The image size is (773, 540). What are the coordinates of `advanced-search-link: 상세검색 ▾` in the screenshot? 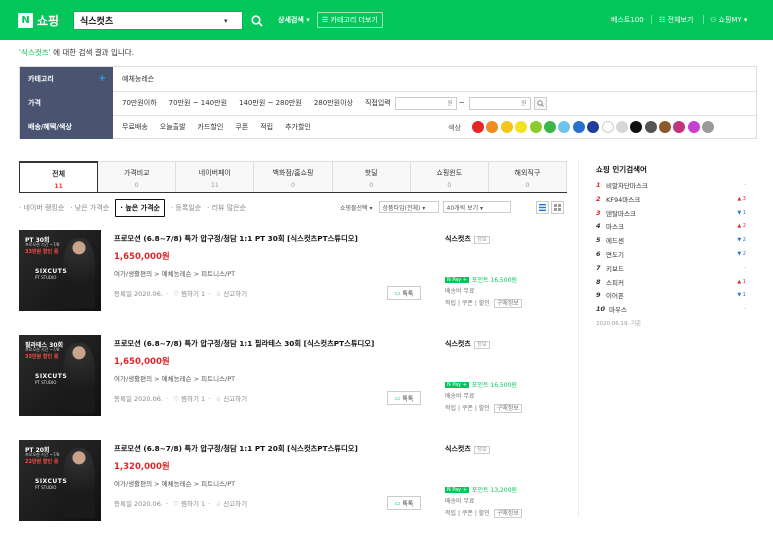 It's located at (294, 20).